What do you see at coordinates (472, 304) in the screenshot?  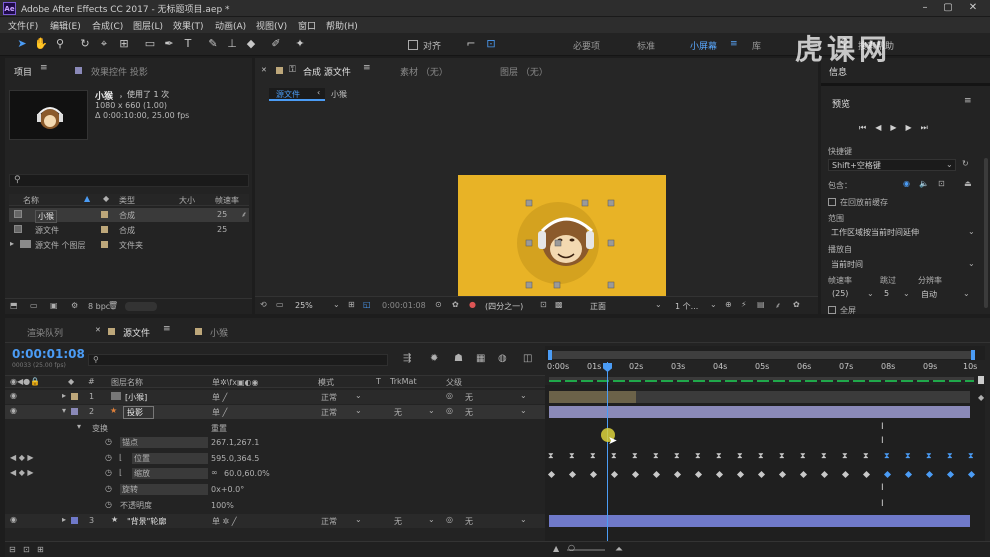 I see `color-channel-icon: ●` at bounding box center [472, 304].